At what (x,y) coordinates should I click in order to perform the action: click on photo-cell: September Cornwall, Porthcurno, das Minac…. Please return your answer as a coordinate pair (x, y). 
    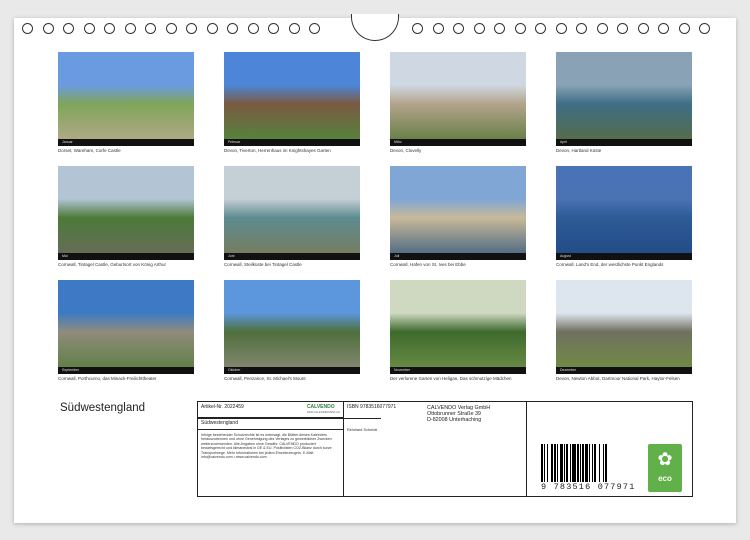
    Looking at the image, I should click on (126, 330).